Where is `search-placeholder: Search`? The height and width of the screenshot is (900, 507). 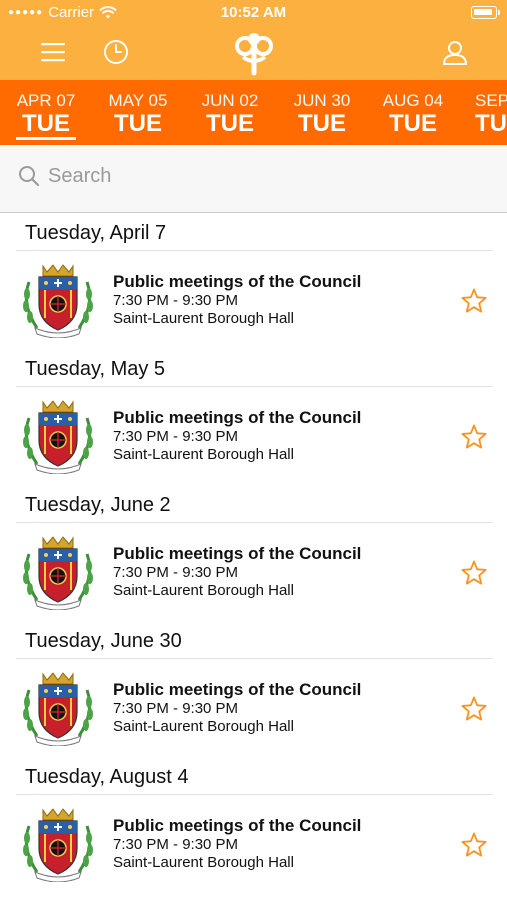
search-placeholder: Search is located at coordinates (80, 175).